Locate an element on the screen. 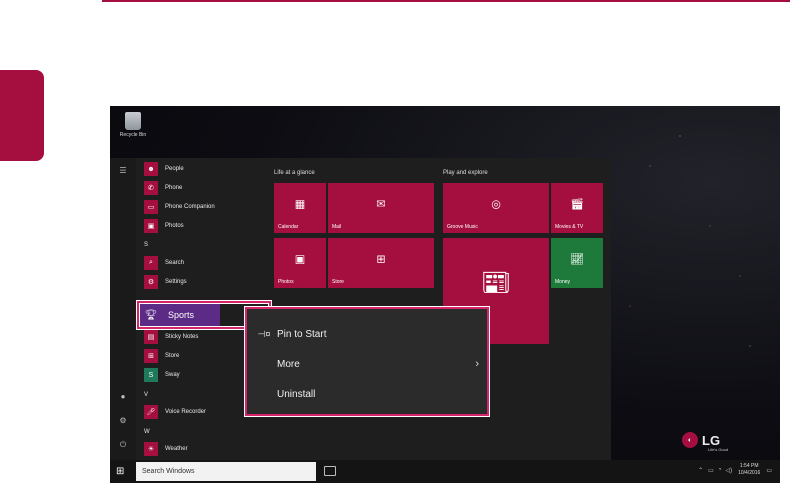 The image size is (790, 504). app-item-settings: ⚙ Settings is located at coordinates (165, 282).